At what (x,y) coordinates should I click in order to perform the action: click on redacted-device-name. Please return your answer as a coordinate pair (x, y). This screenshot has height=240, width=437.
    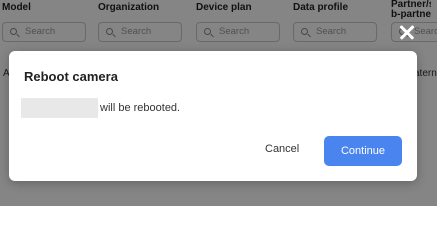
    Looking at the image, I should click on (59, 108).